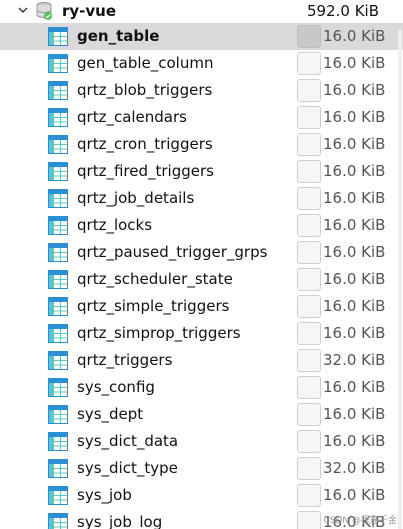 Image resolution: width=403 pixels, height=529 pixels. Describe the element at coordinates (120, 521) in the screenshot. I see `table-name: sys_job_log` at that location.